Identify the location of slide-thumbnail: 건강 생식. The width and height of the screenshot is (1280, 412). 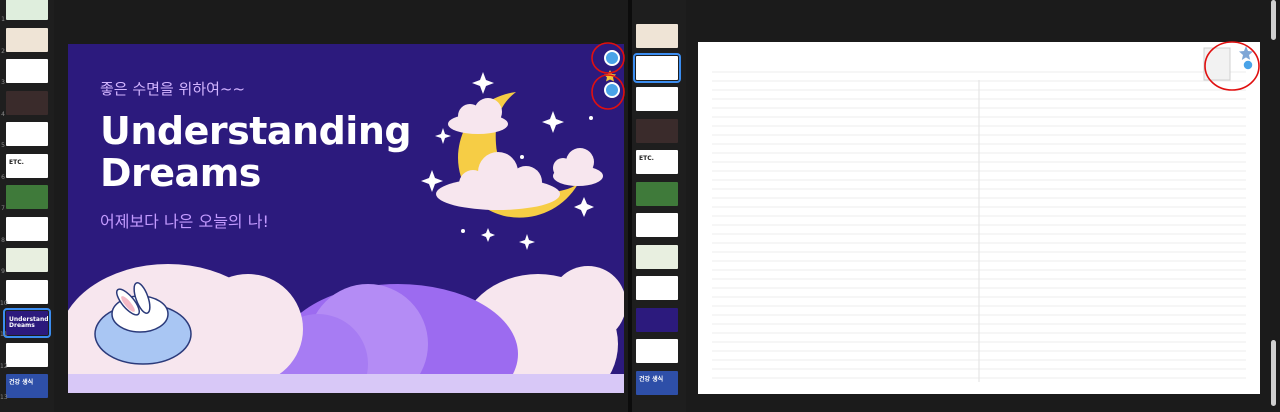
(27, 386).